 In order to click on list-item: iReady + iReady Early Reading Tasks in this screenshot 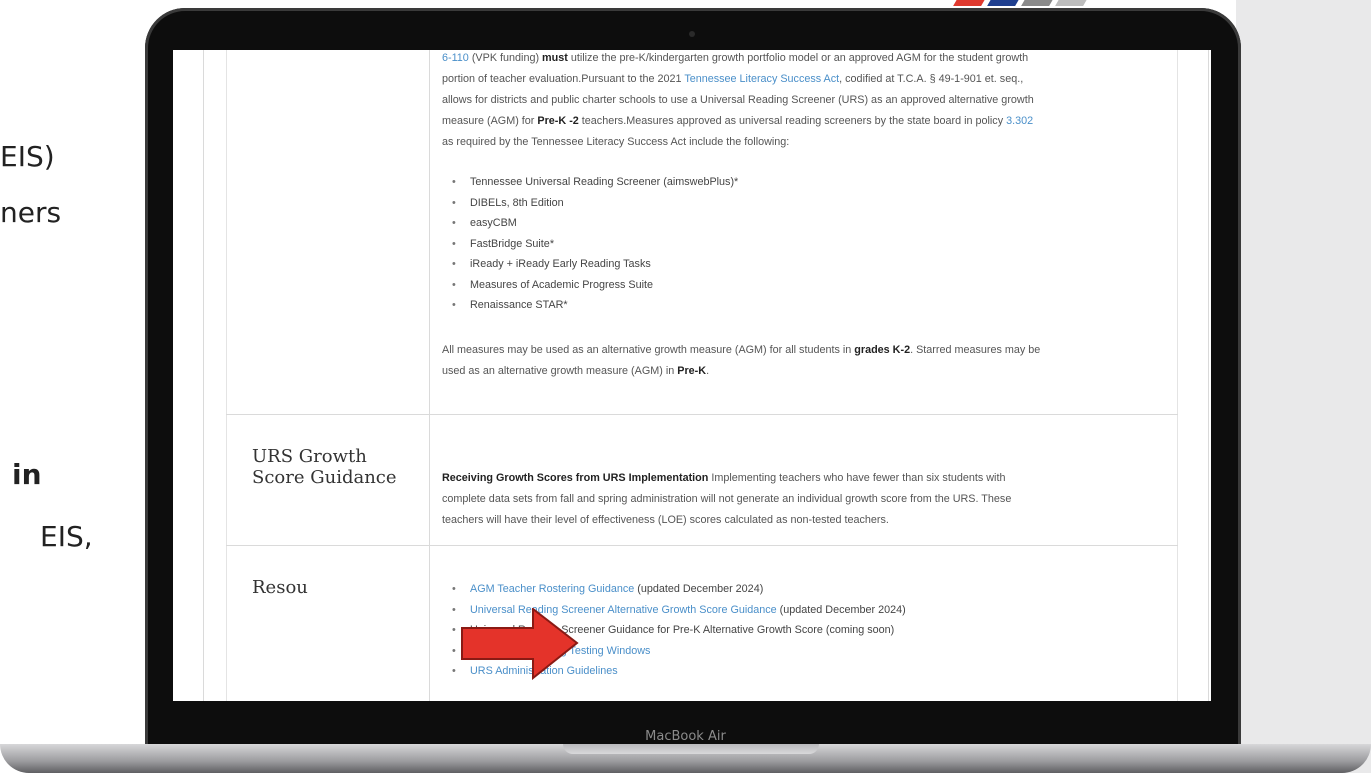, I will do `click(590, 264)`.